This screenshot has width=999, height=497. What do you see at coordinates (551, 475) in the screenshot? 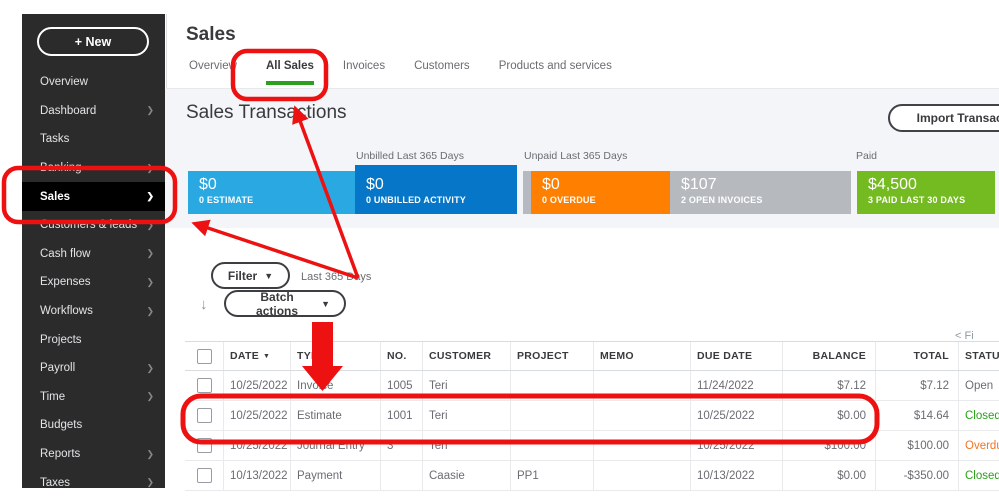
I see `cell-project: PP1` at bounding box center [551, 475].